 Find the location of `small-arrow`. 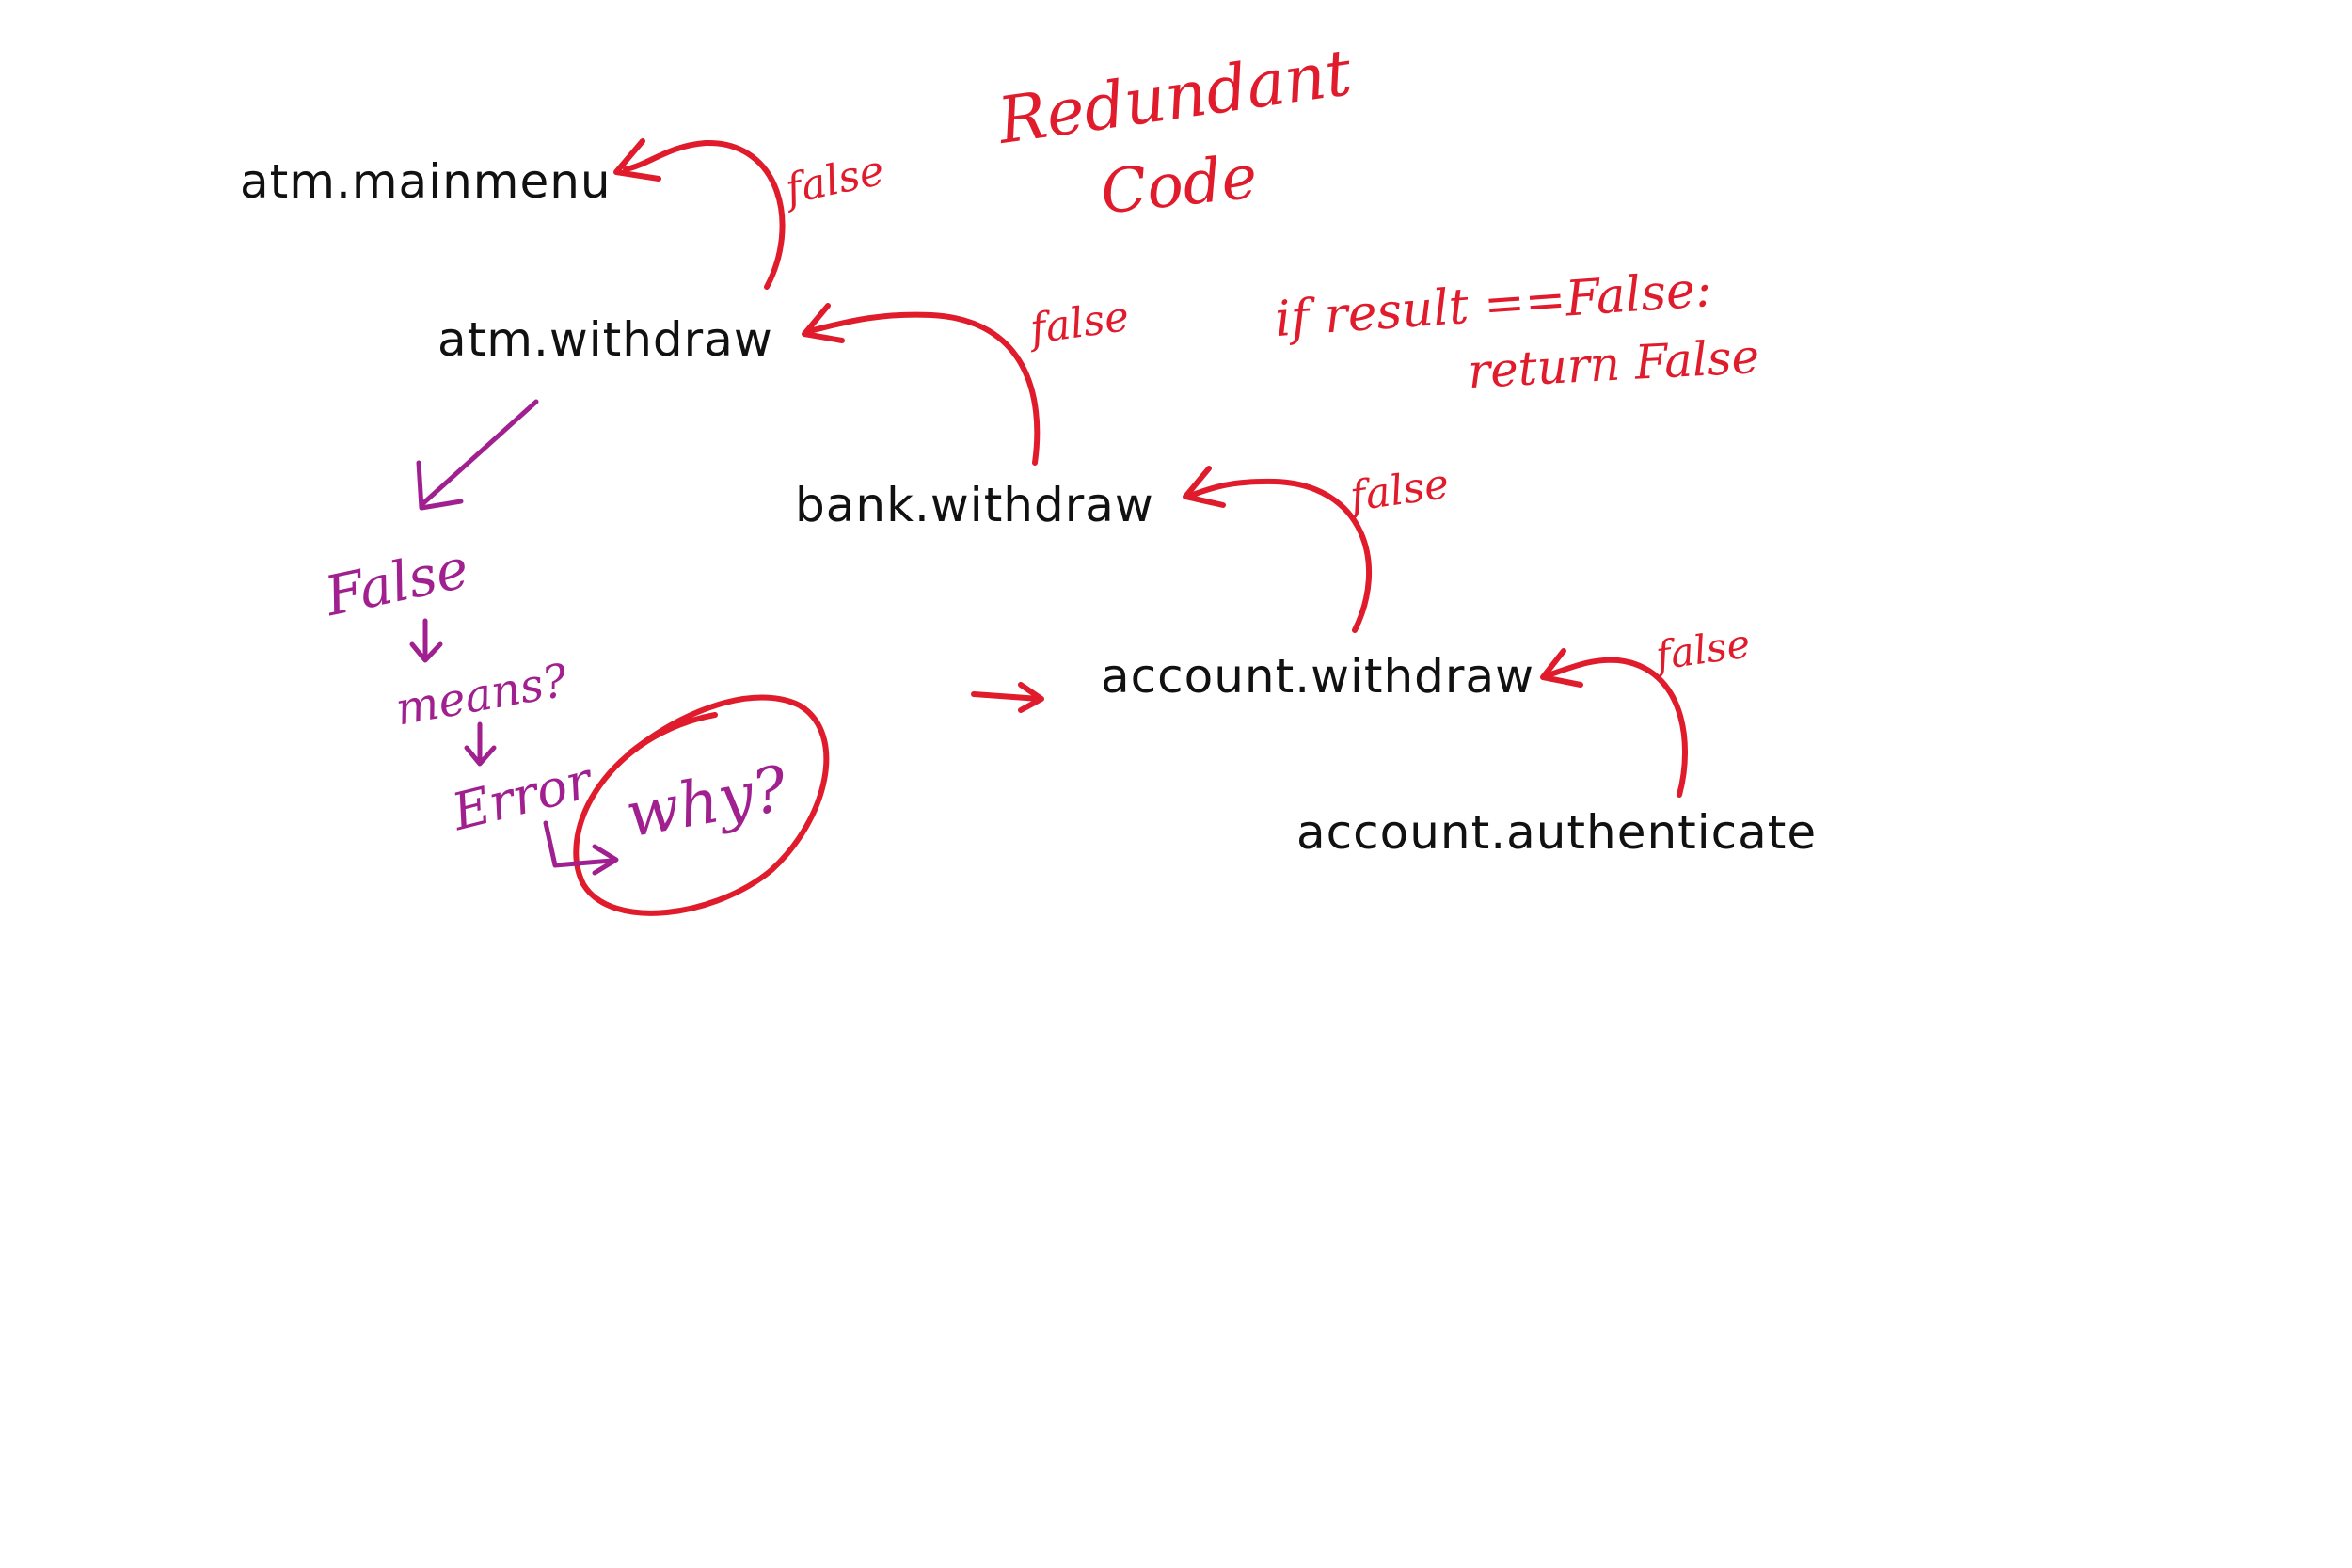

small-arrow is located at coordinates (1006, 696).